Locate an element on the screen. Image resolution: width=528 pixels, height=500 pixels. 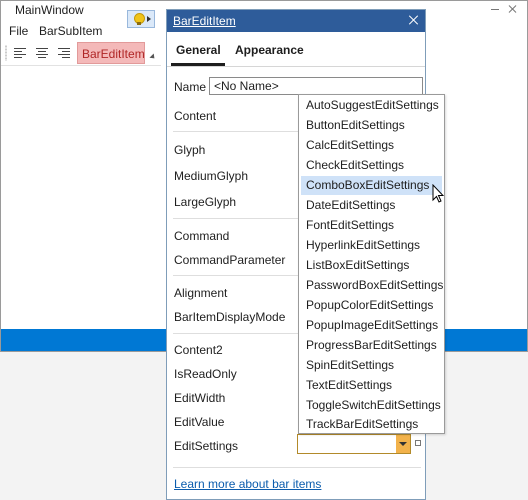
prop-is-read-only: IsReadOnly is located at coordinates (205, 374).